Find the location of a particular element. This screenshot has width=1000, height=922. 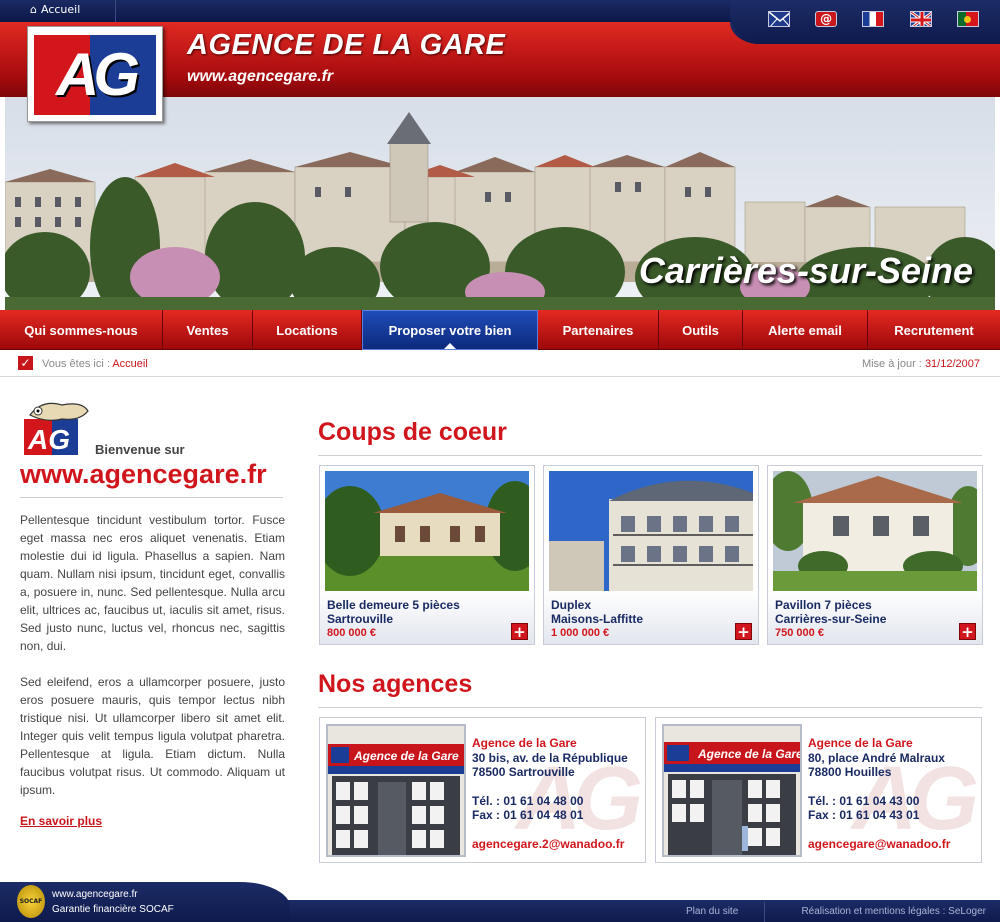

nav-alerte-email: Alerte email is located at coordinates (805, 330).